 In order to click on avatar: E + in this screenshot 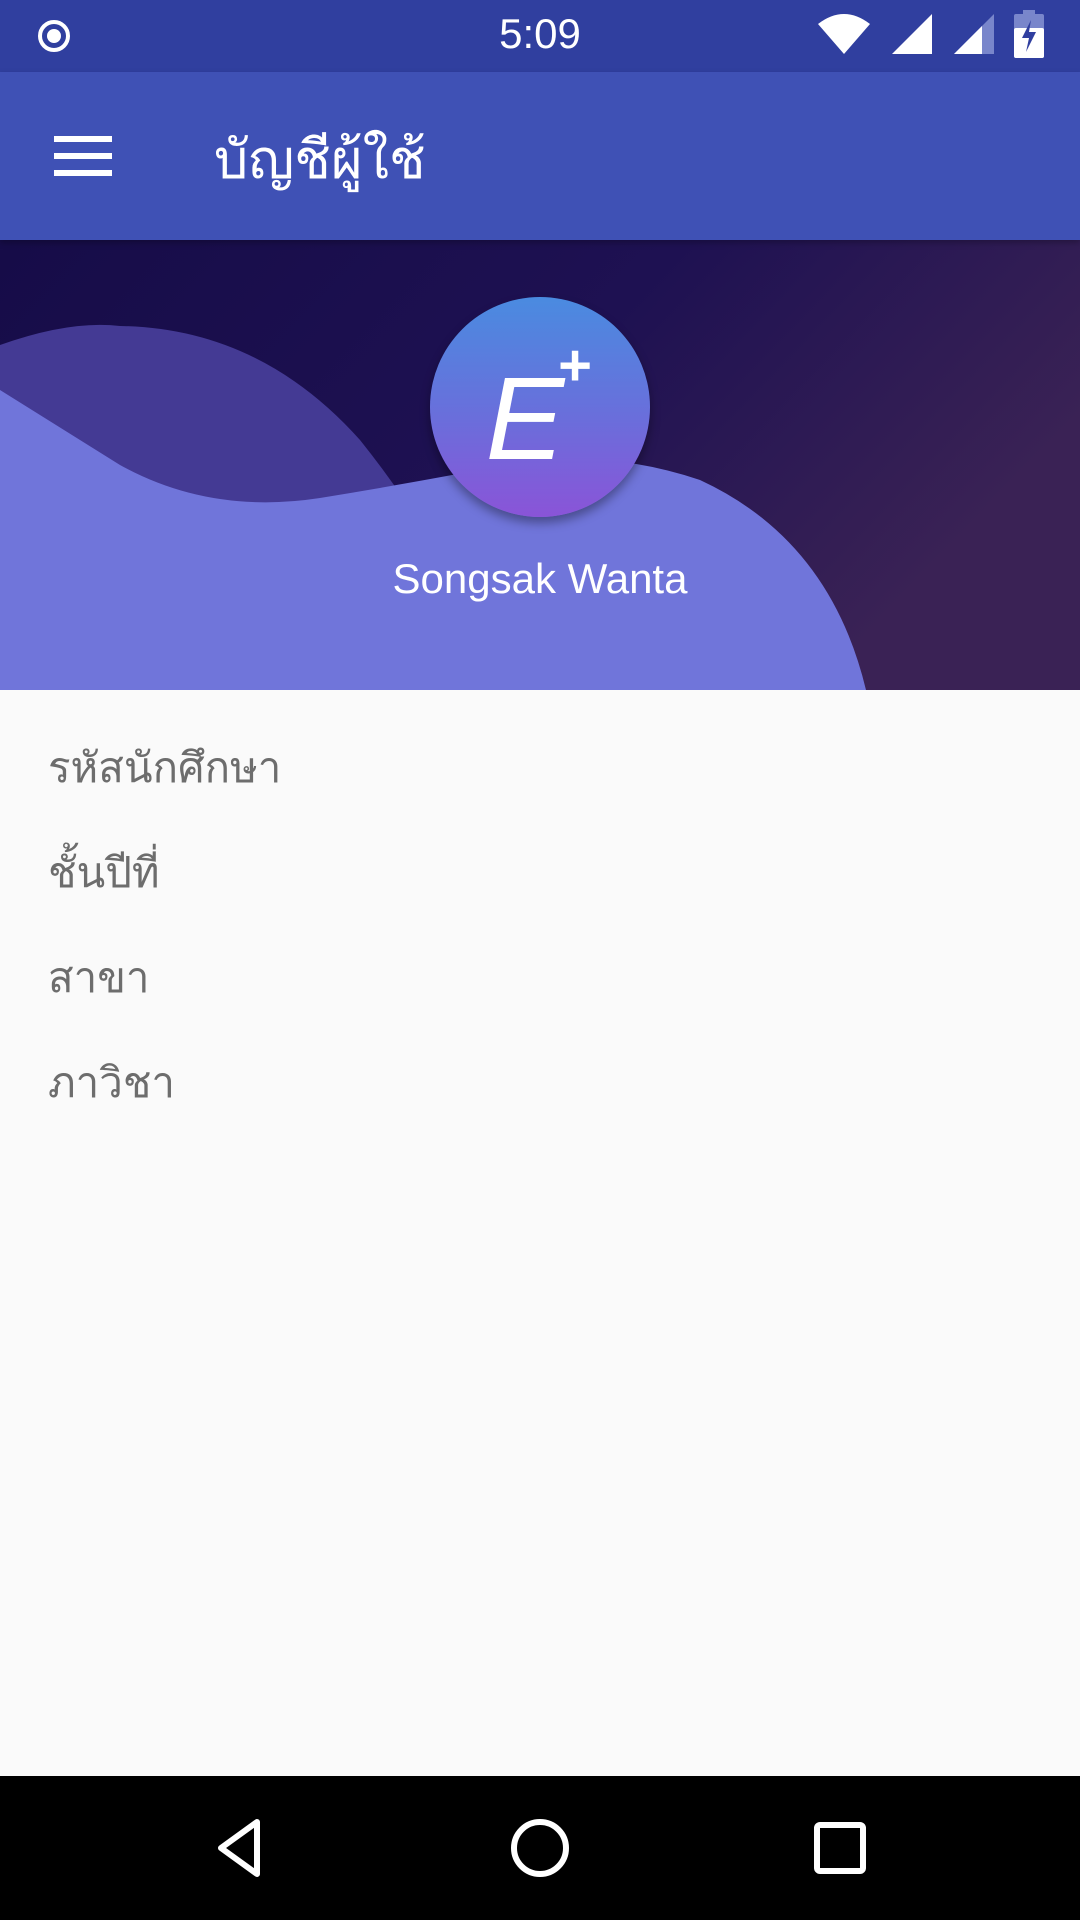, I will do `click(540, 407)`.